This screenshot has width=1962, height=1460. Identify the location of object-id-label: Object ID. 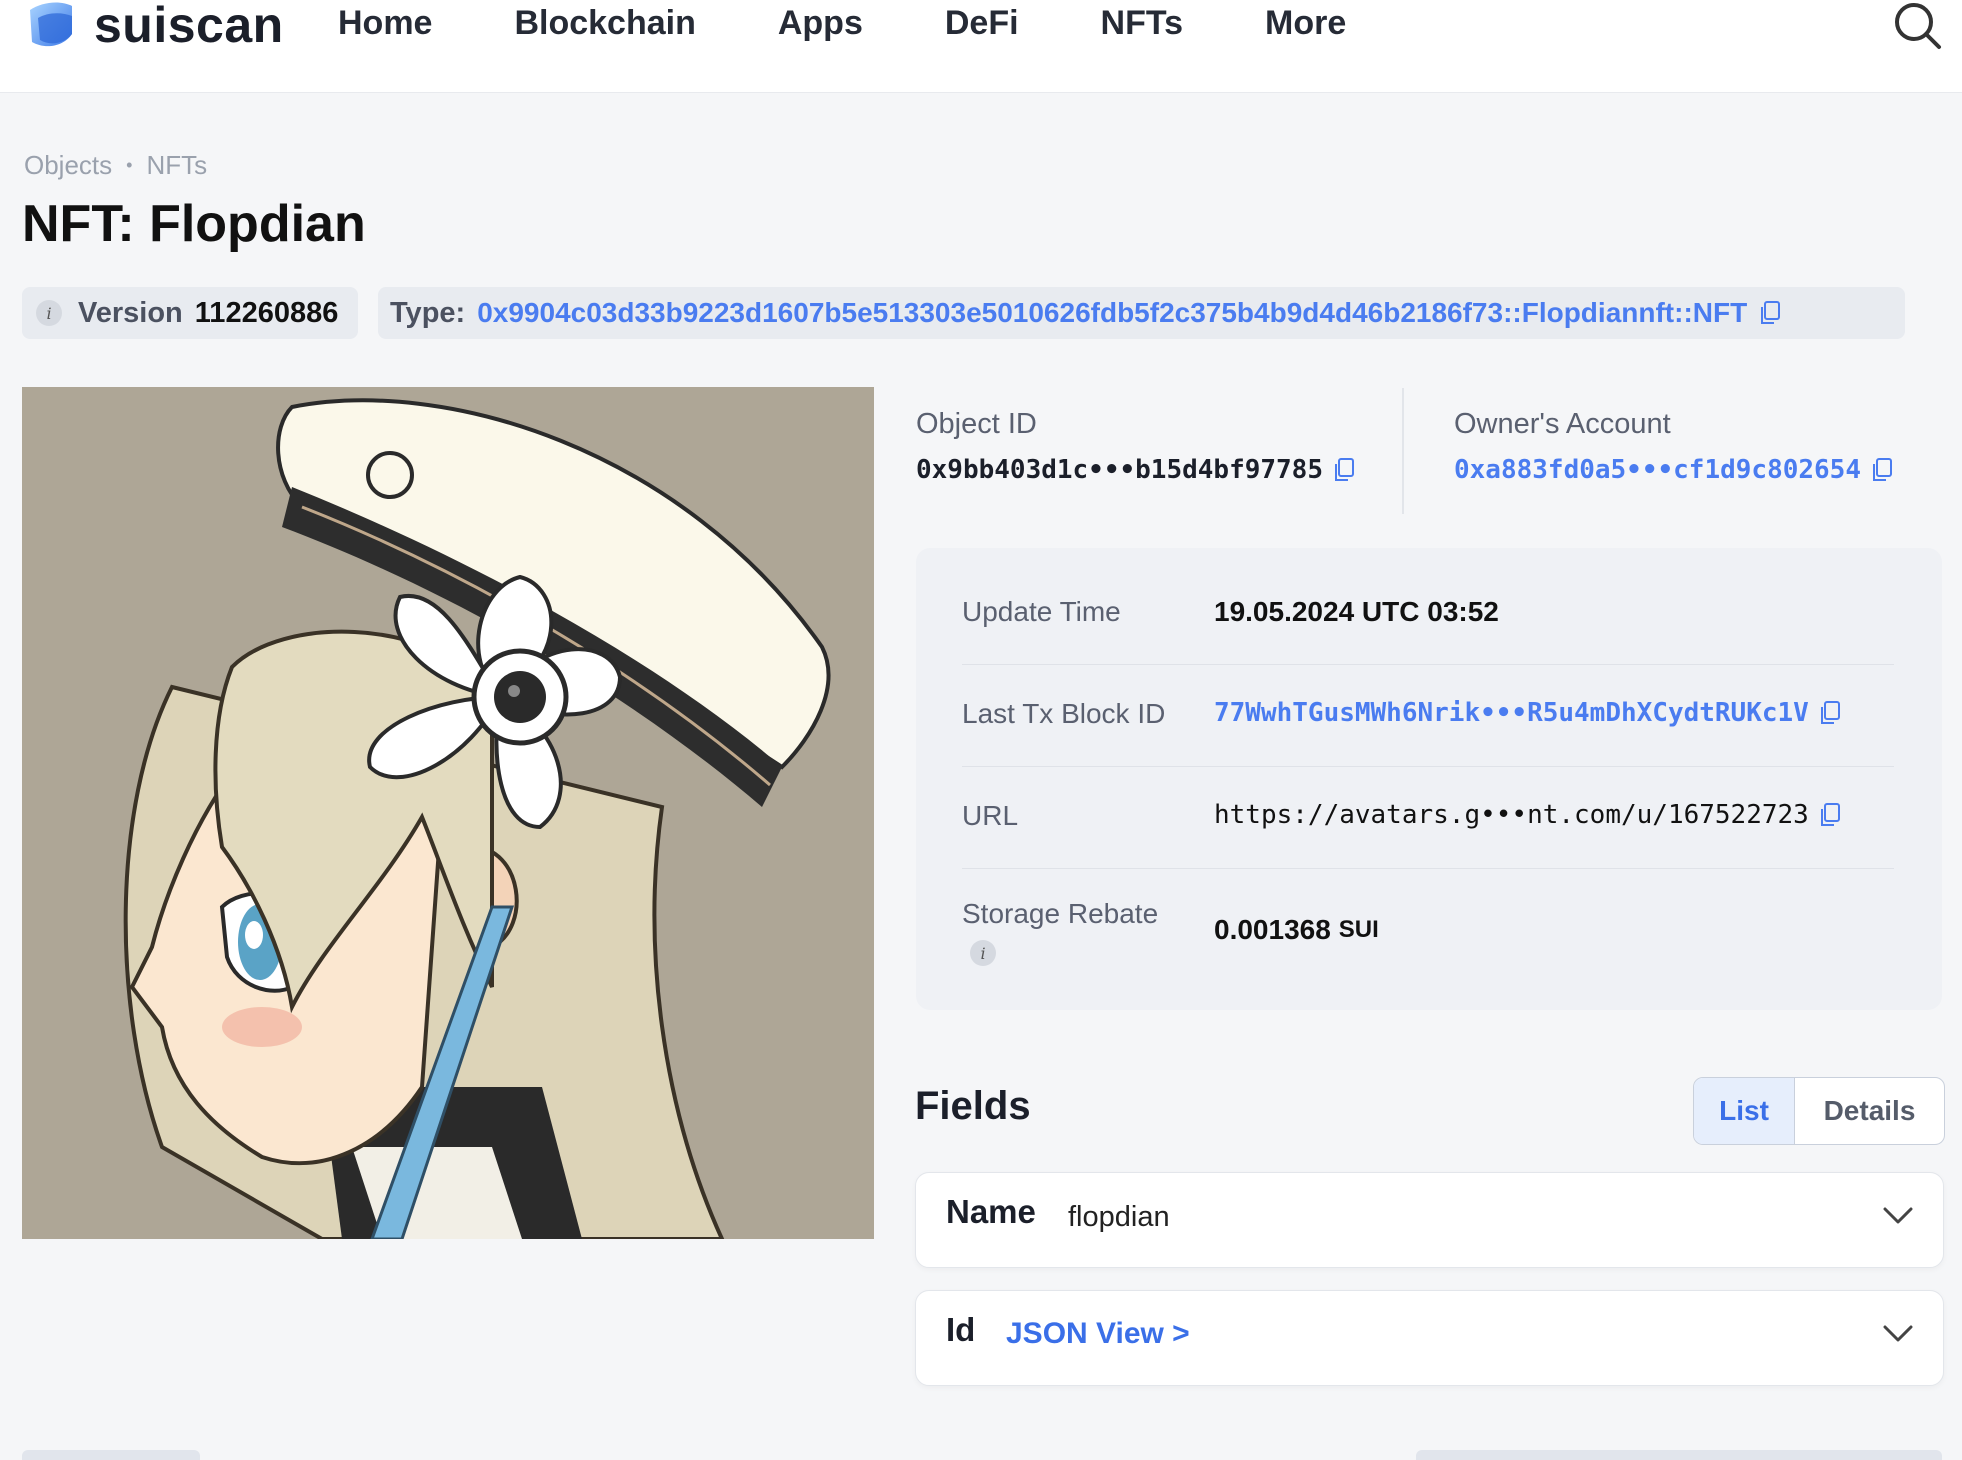
(976, 424).